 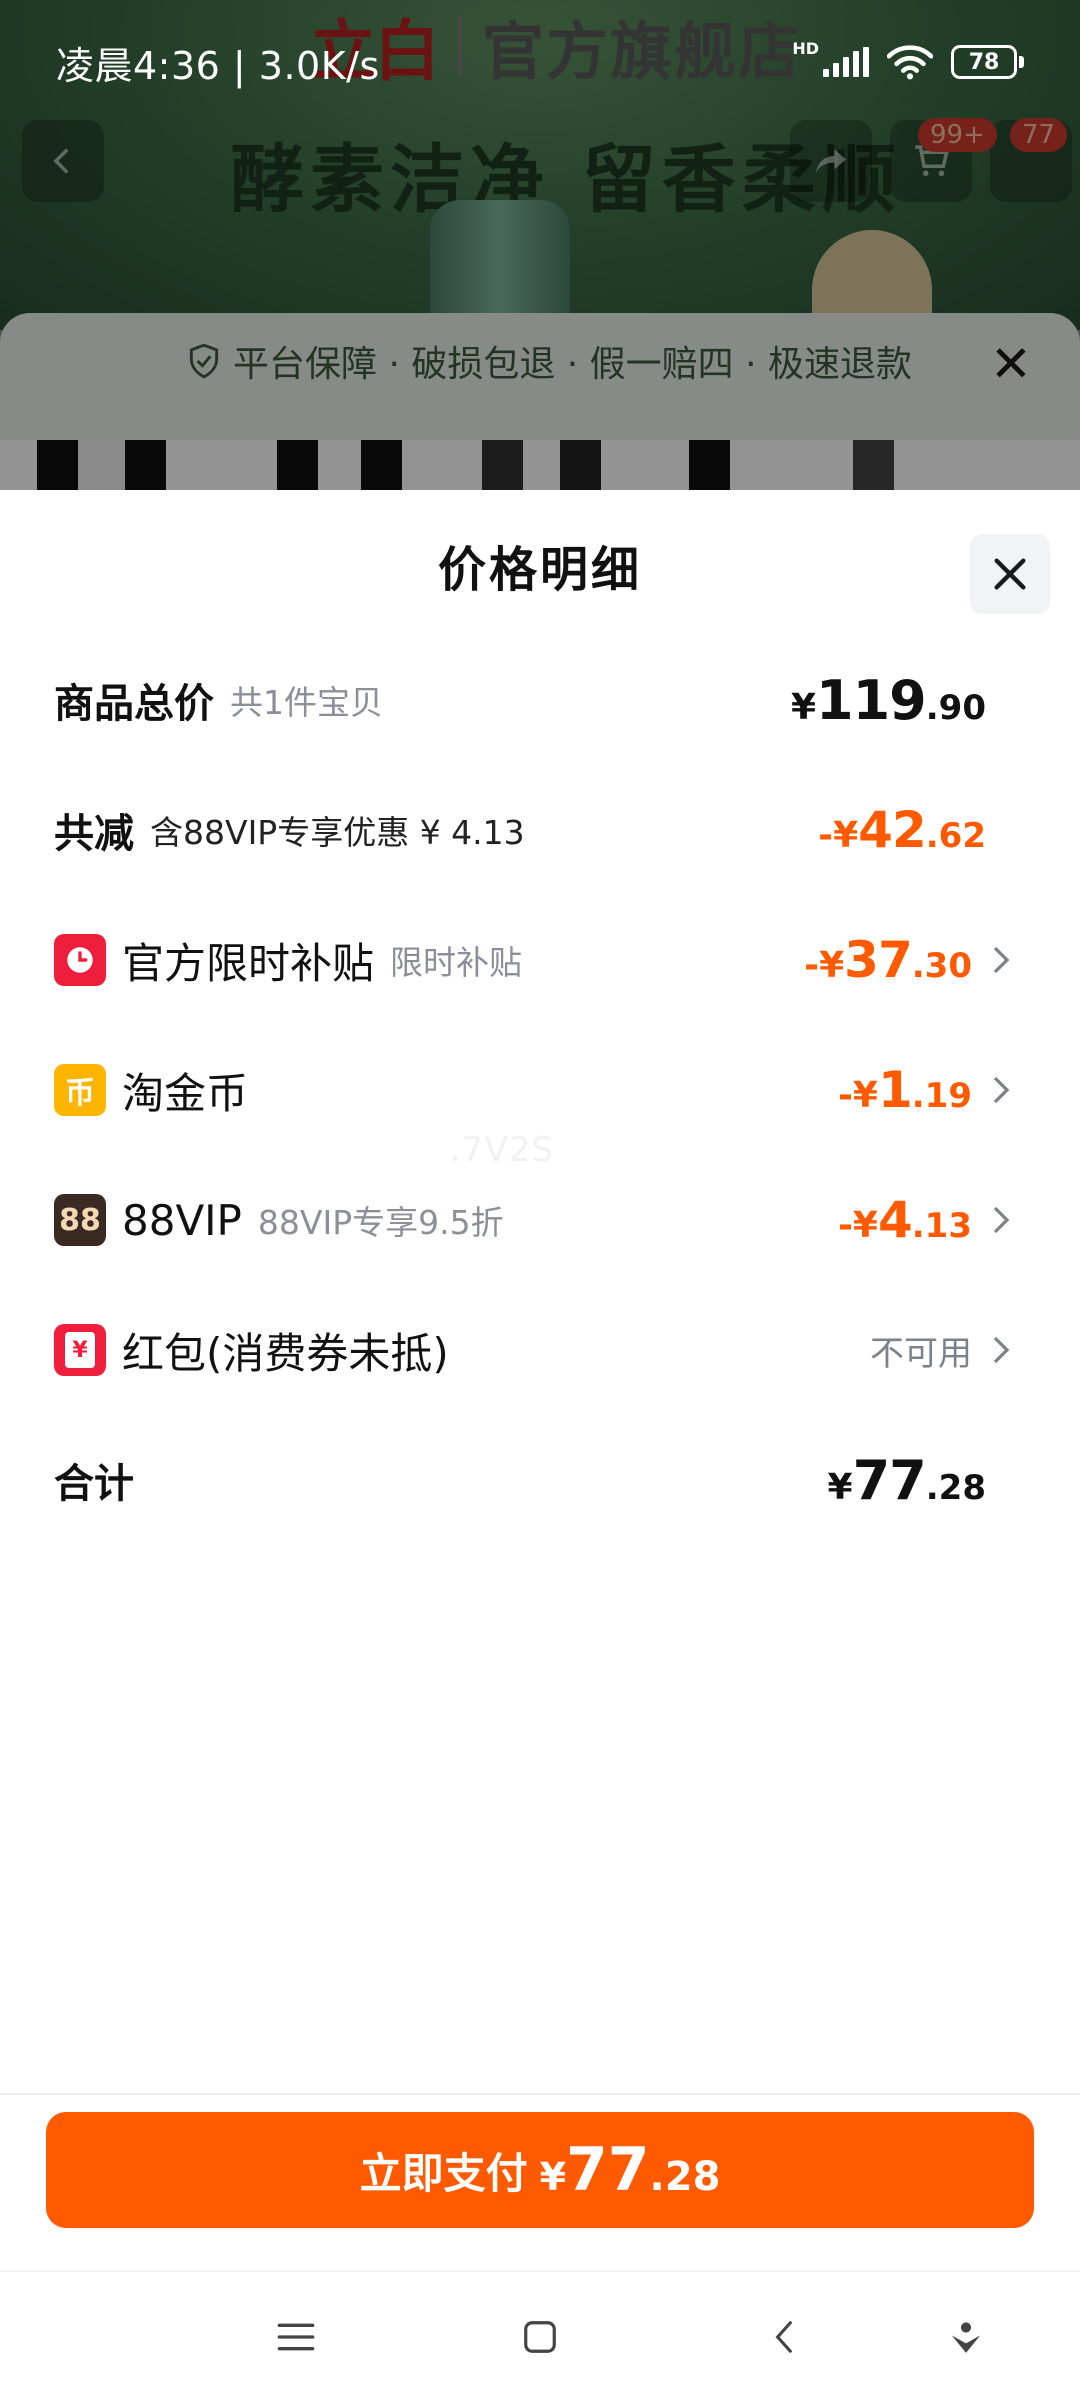 What do you see at coordinates (539, 570) in the screenshot?
I see `sheet-title: 价格明细` at bounding box center [539, 570].